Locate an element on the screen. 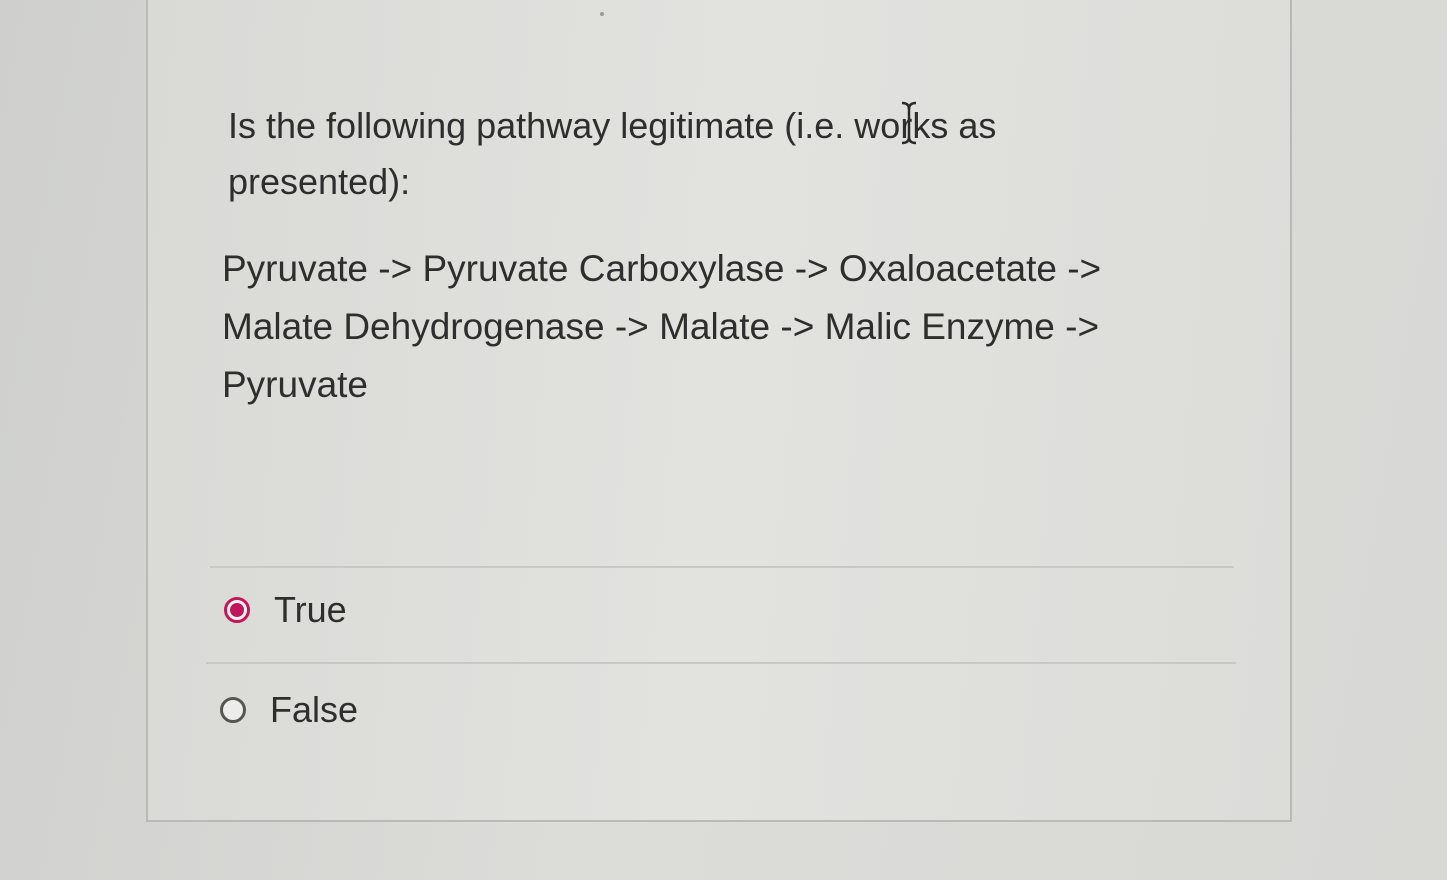  answer-option-true: True is located at coordinates (285, 610).